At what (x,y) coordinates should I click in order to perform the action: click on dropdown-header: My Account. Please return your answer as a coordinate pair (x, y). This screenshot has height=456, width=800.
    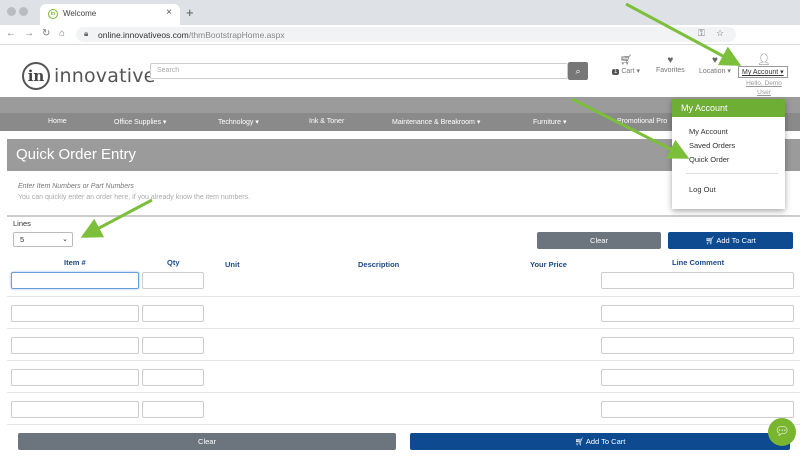
    Looking at the image, I should click on (728, 108).